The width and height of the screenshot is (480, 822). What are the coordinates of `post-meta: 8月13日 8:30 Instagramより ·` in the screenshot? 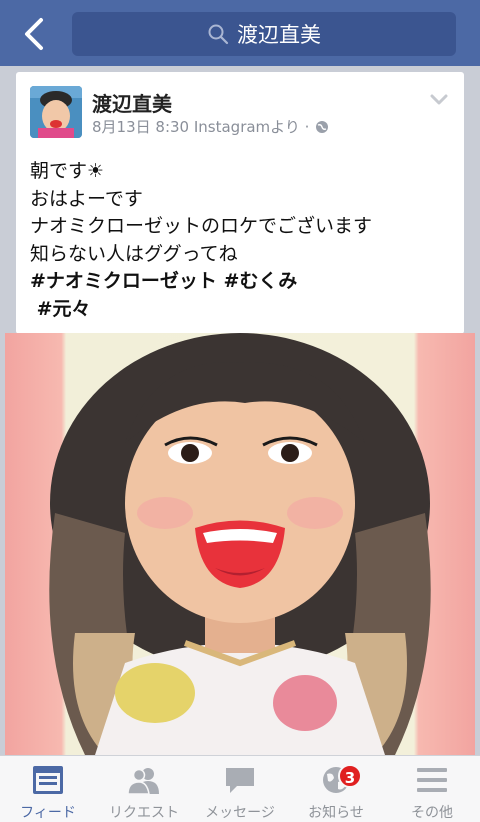 It's located at (210, 126).